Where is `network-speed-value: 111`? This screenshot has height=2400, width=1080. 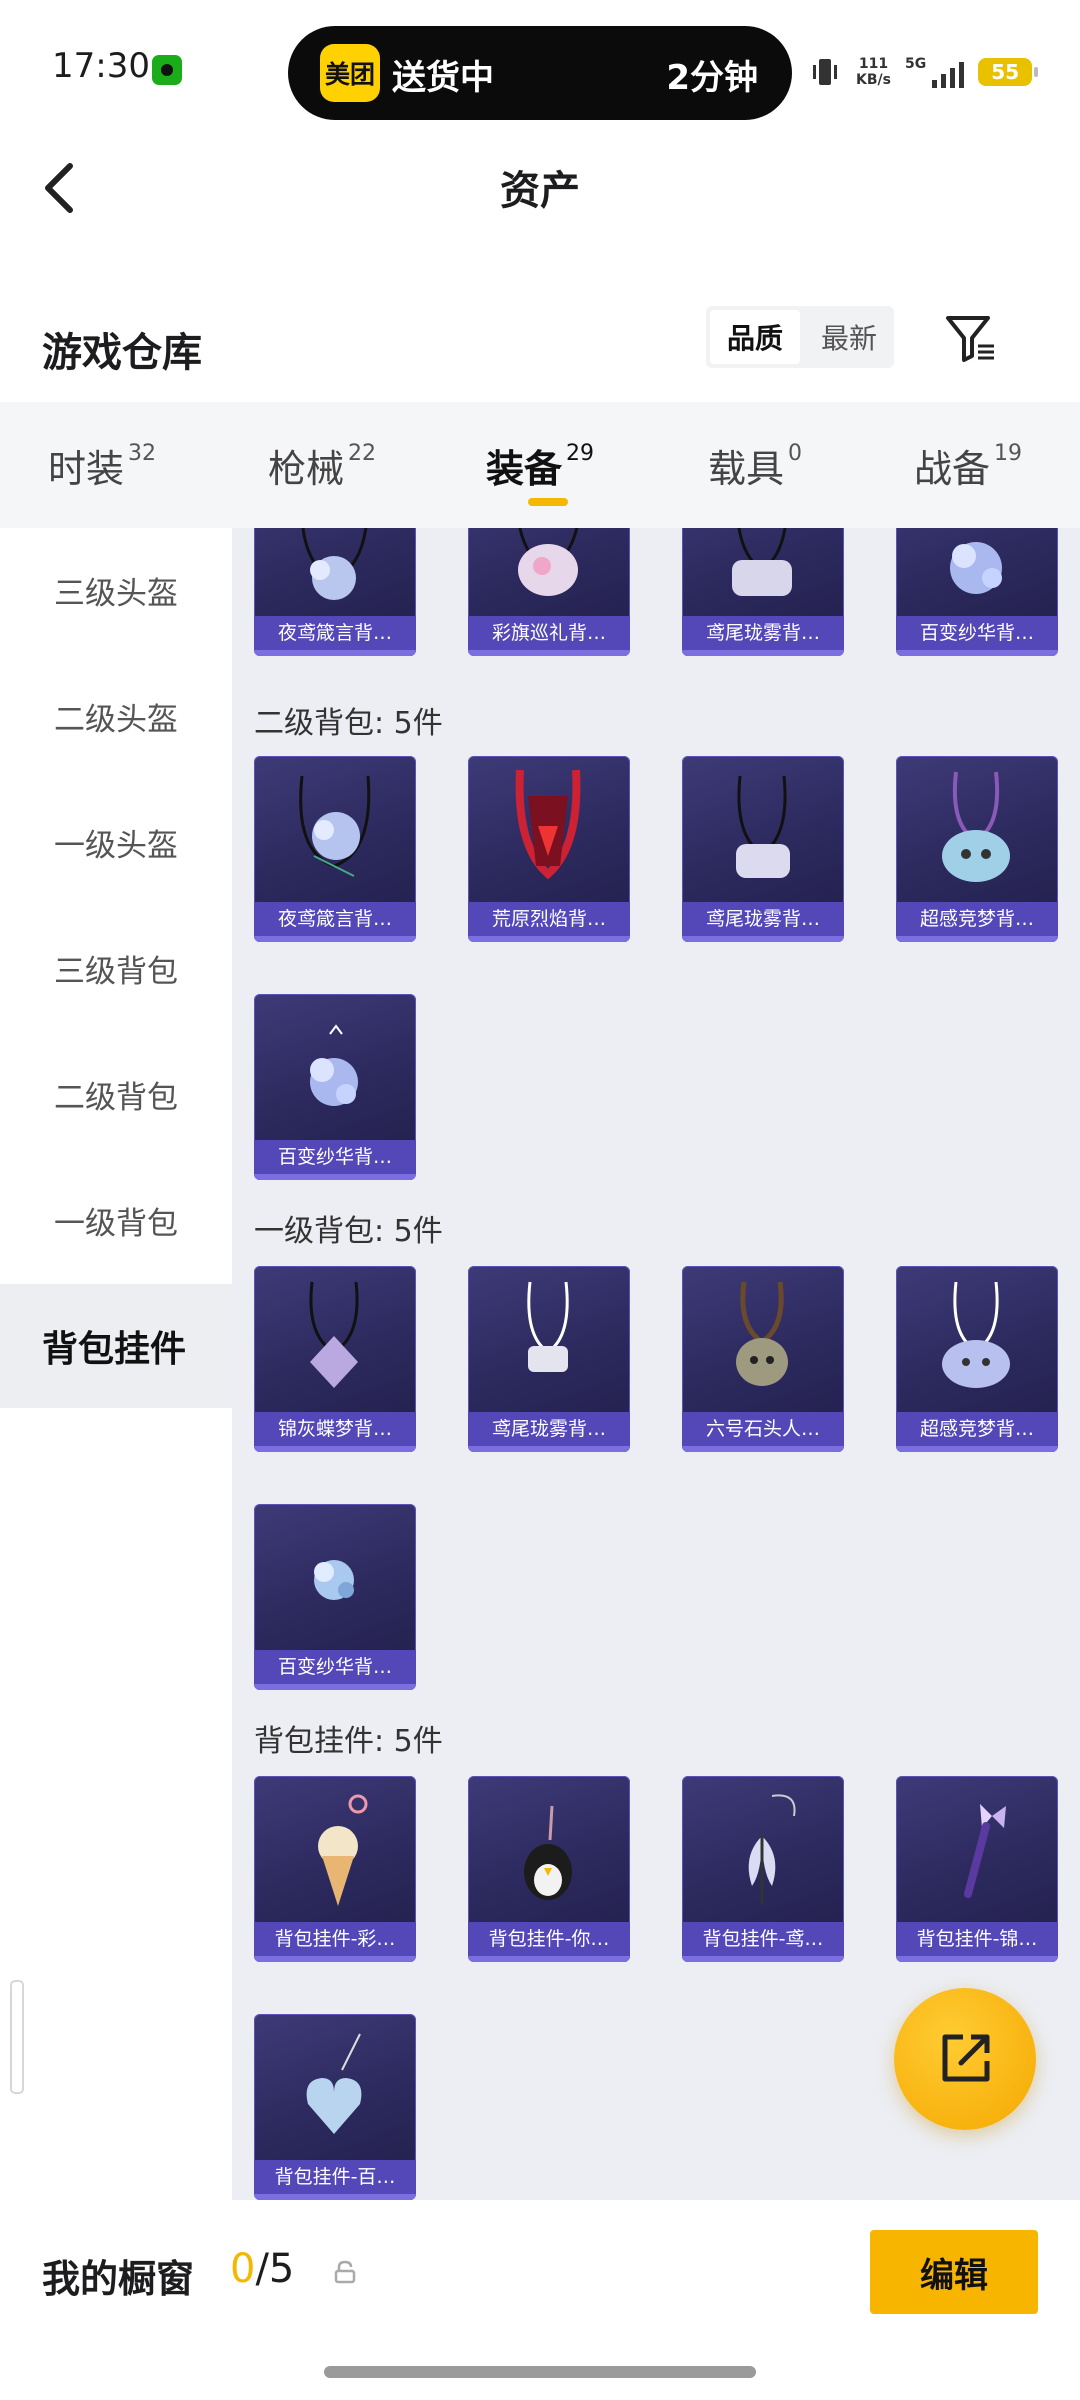
network-speed-value: 111 is located at coordinates (873, 64).